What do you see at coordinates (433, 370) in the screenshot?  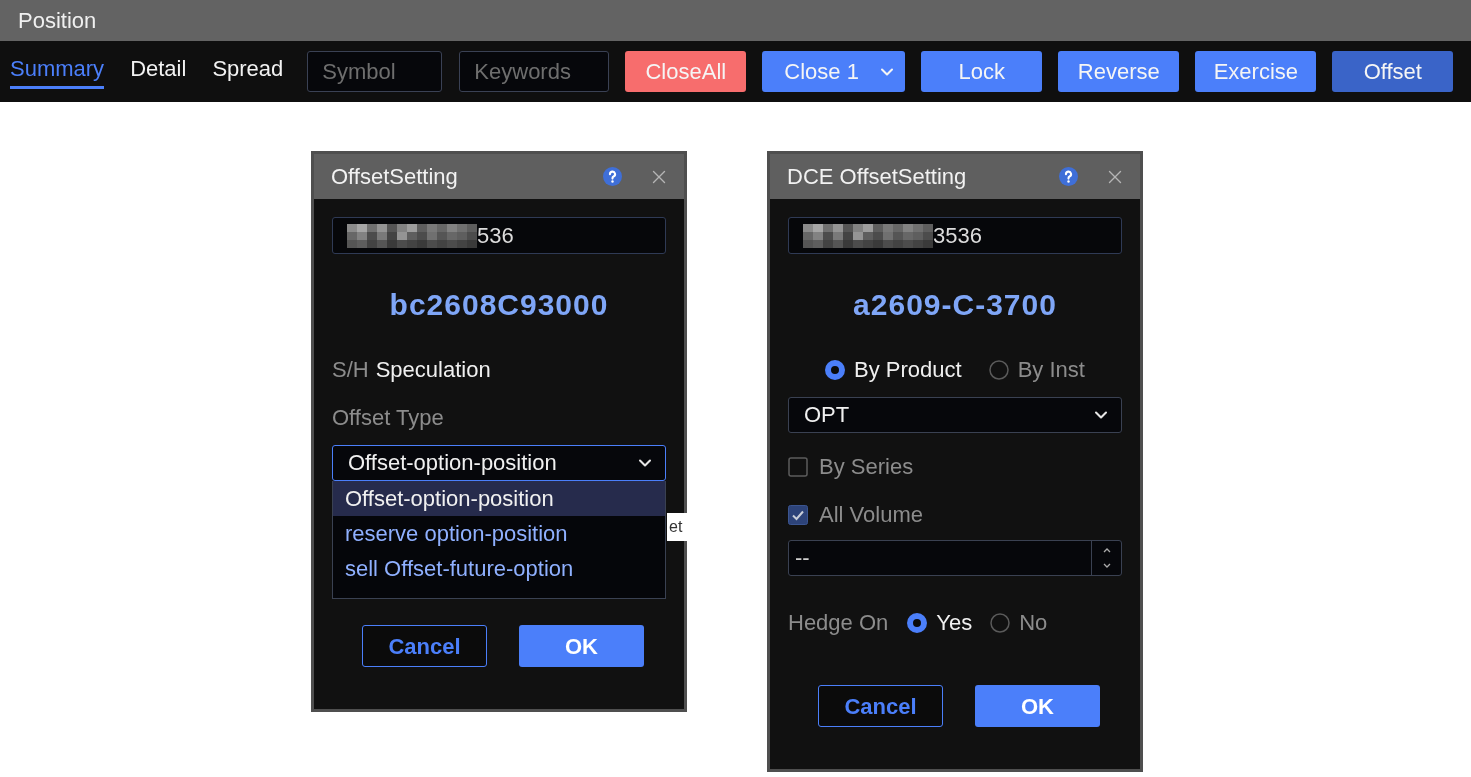 I see `field-value: Speculation` at bounding box center [433, 370].